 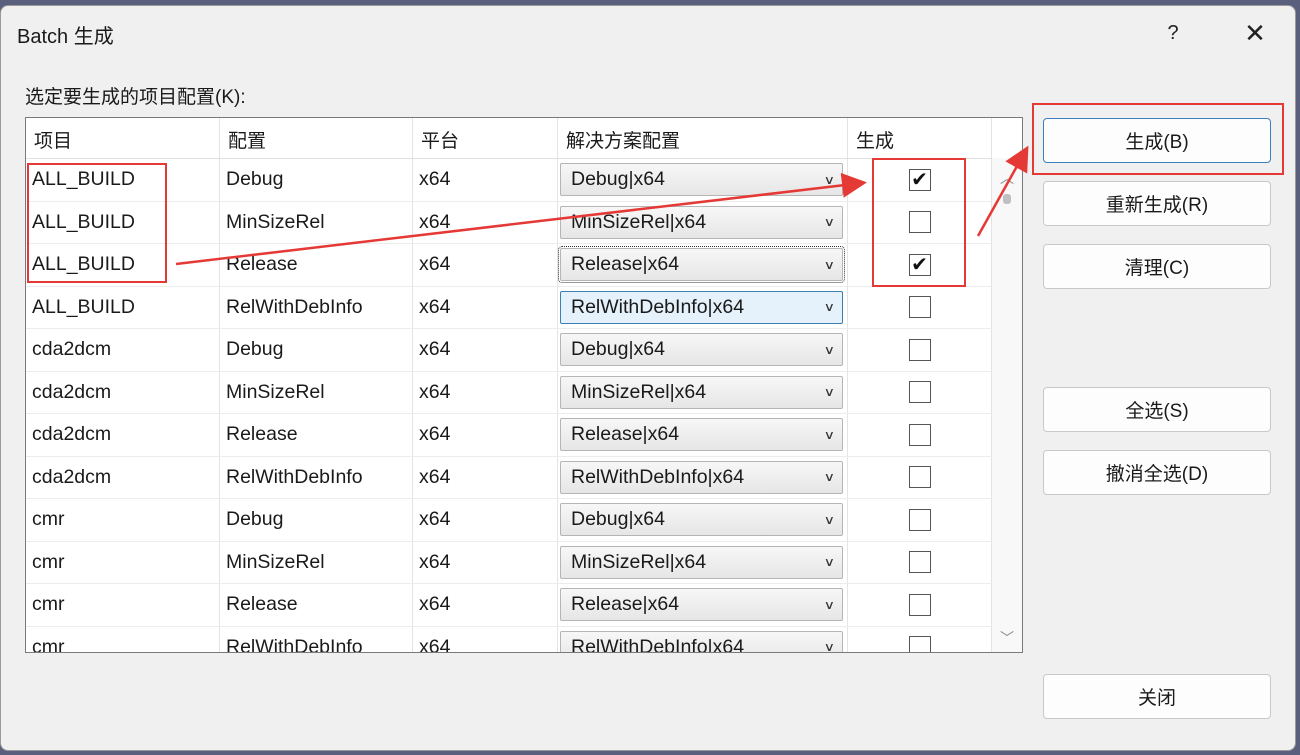 I want to click on table-row: cmr Release x64 Release|x64 ∨, so click(x=509, y=605).